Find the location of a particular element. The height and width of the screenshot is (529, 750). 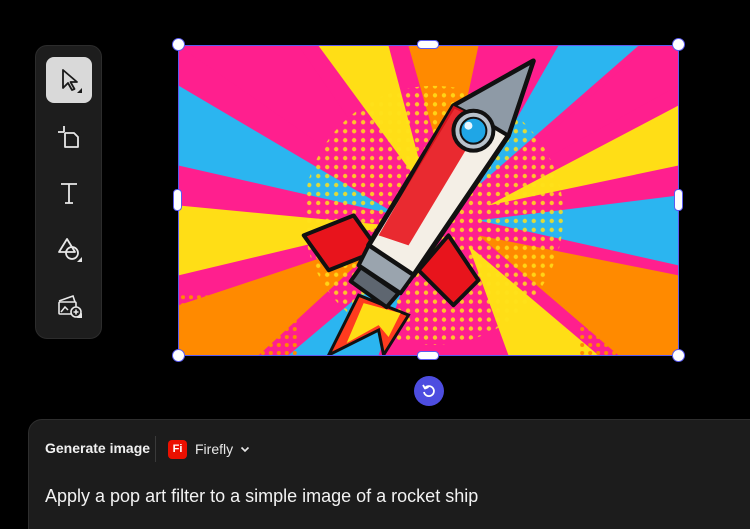

shapes-tool-button is located at coordinates (69, 249).